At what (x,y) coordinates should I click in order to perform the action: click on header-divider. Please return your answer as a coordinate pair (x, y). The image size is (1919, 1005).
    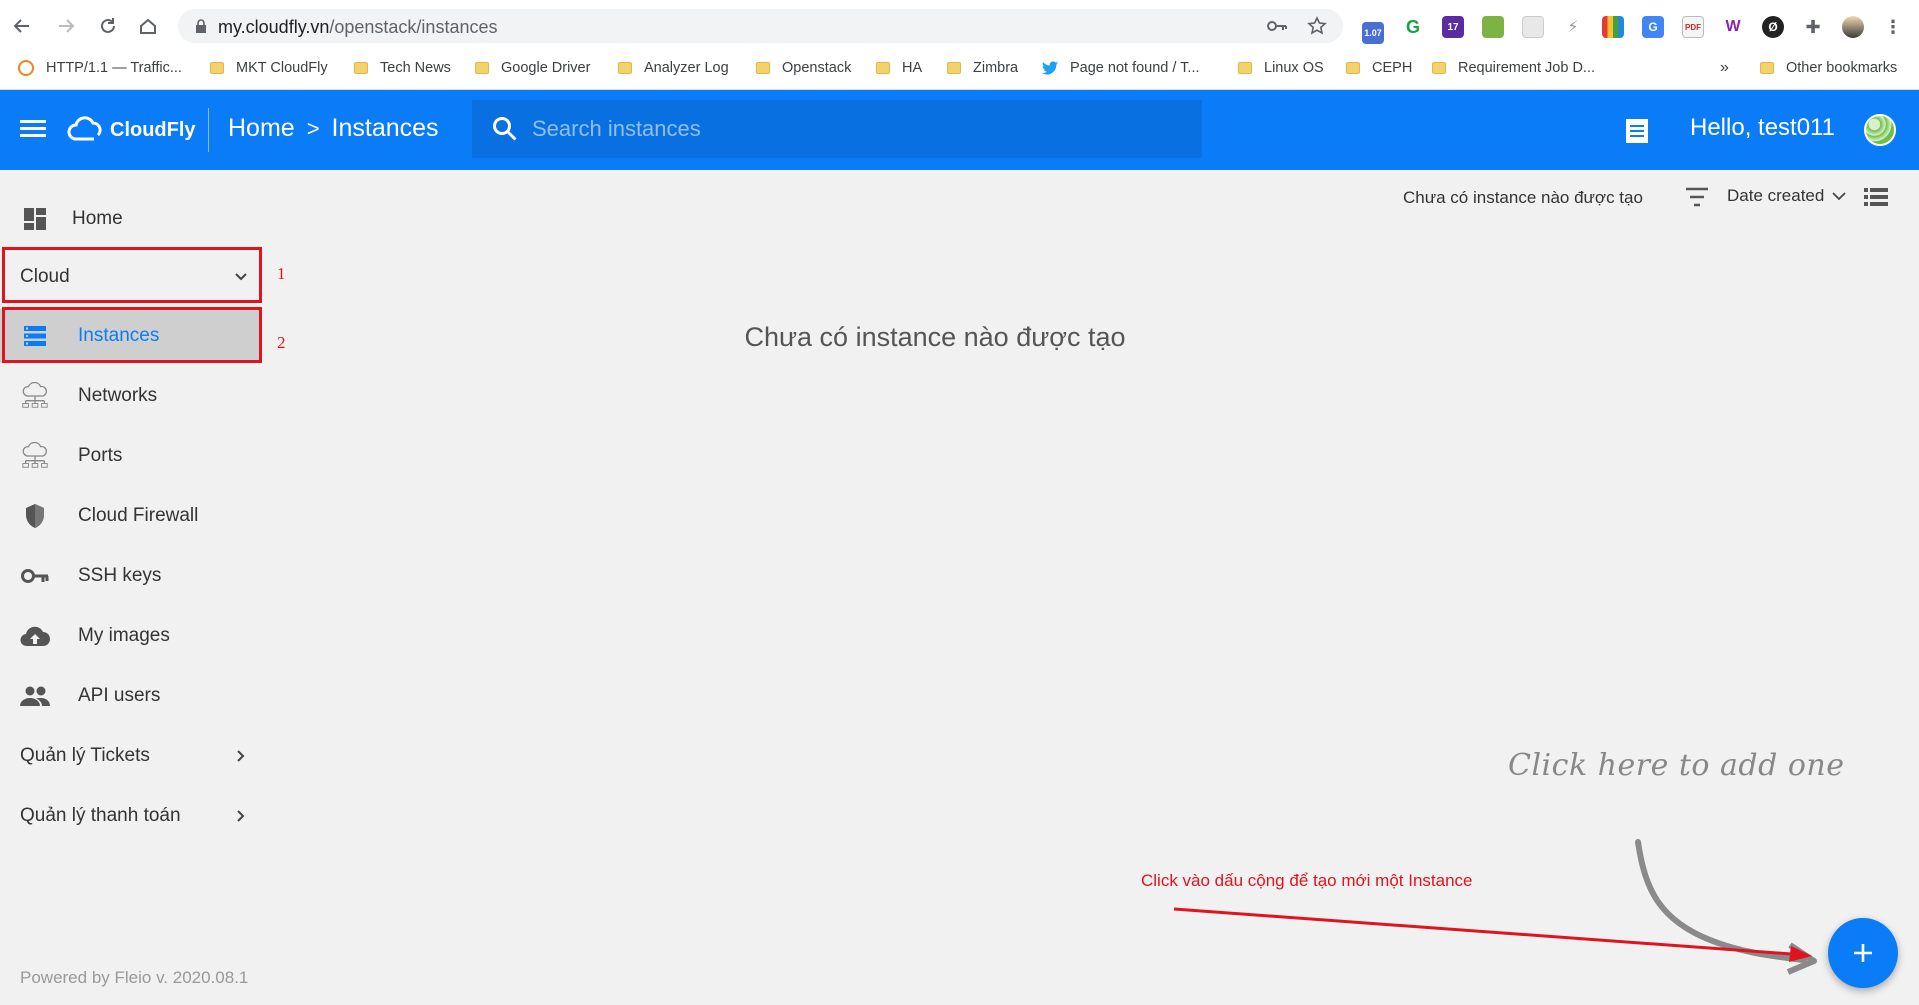
    Looking at the image, I should click on (208, 130).